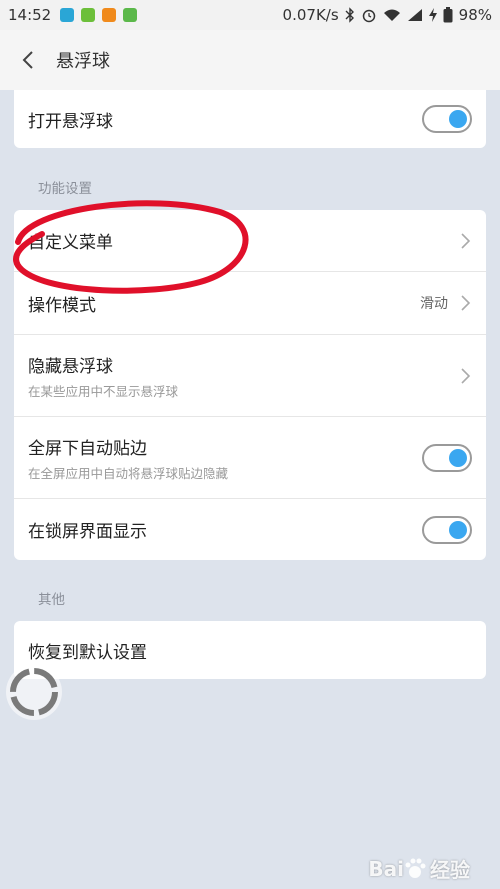  Describe the element at coordinates (109, 15) in the screenshot. I see `app-icon` at that location.